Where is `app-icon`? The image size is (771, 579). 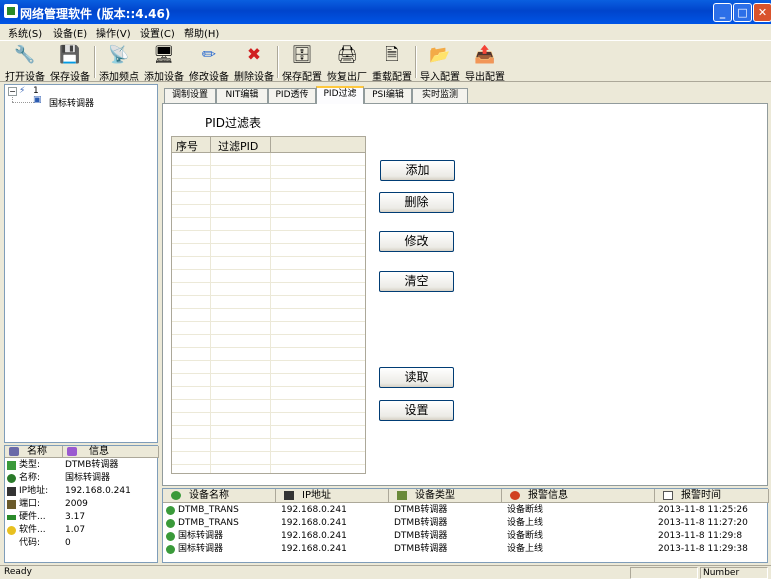 app-icon is located at coordinates (11, 11).